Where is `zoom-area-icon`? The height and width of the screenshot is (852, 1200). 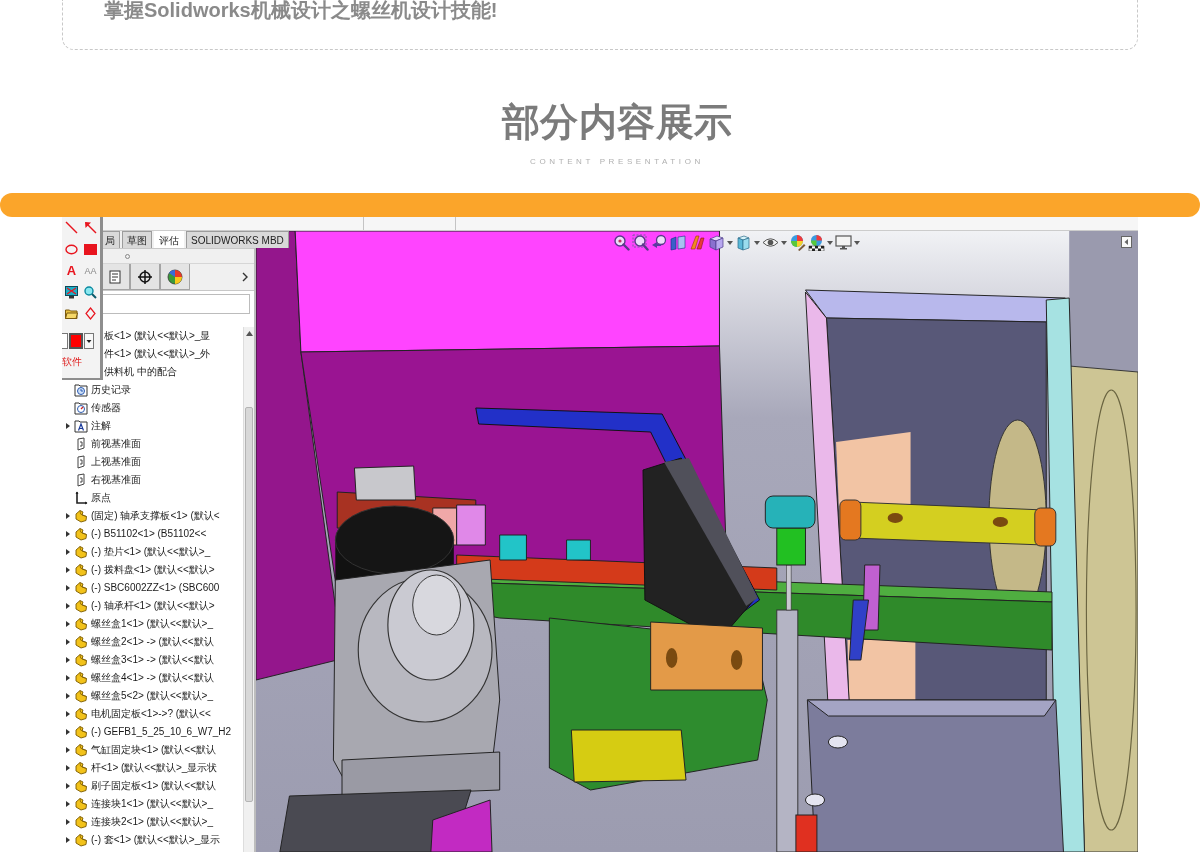 zoom-area-icon is located at coordinates (640, 242).